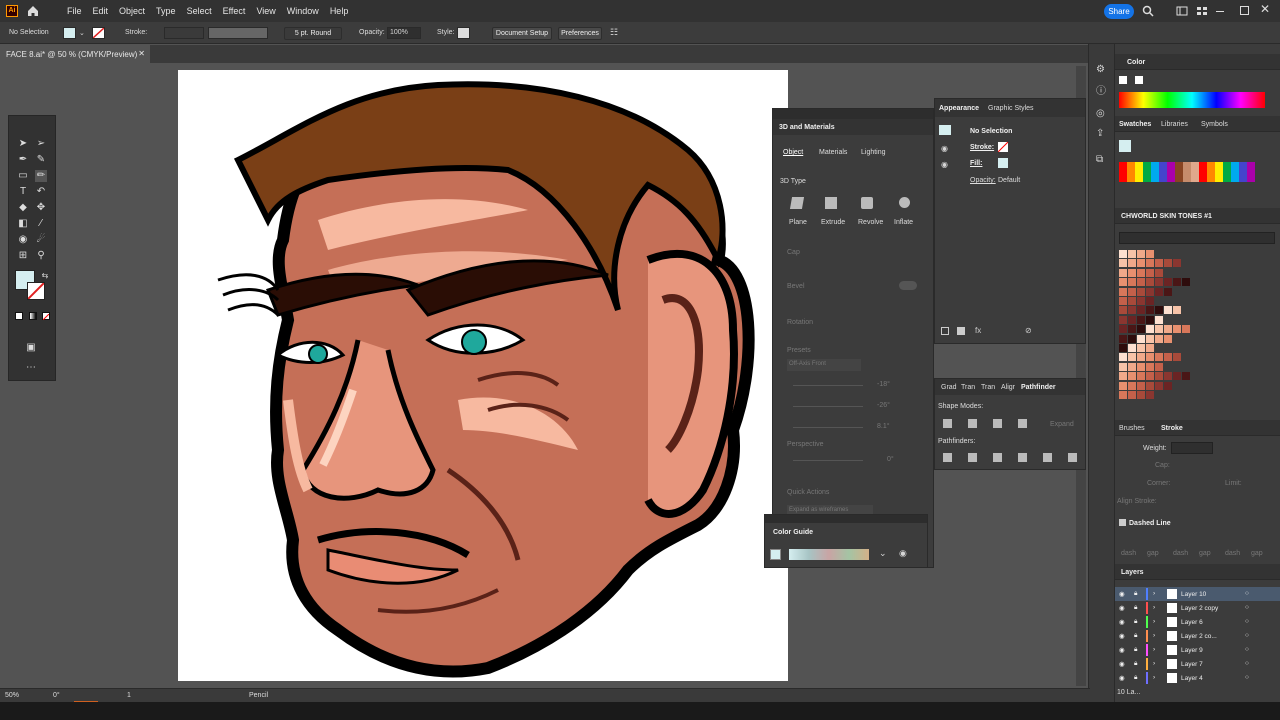 This screenshot has height=720, width=1280. What do you see at coordinates (908, 285) in the screenshot?
I see `bevel-toggle` at bounding box center [908, 285].